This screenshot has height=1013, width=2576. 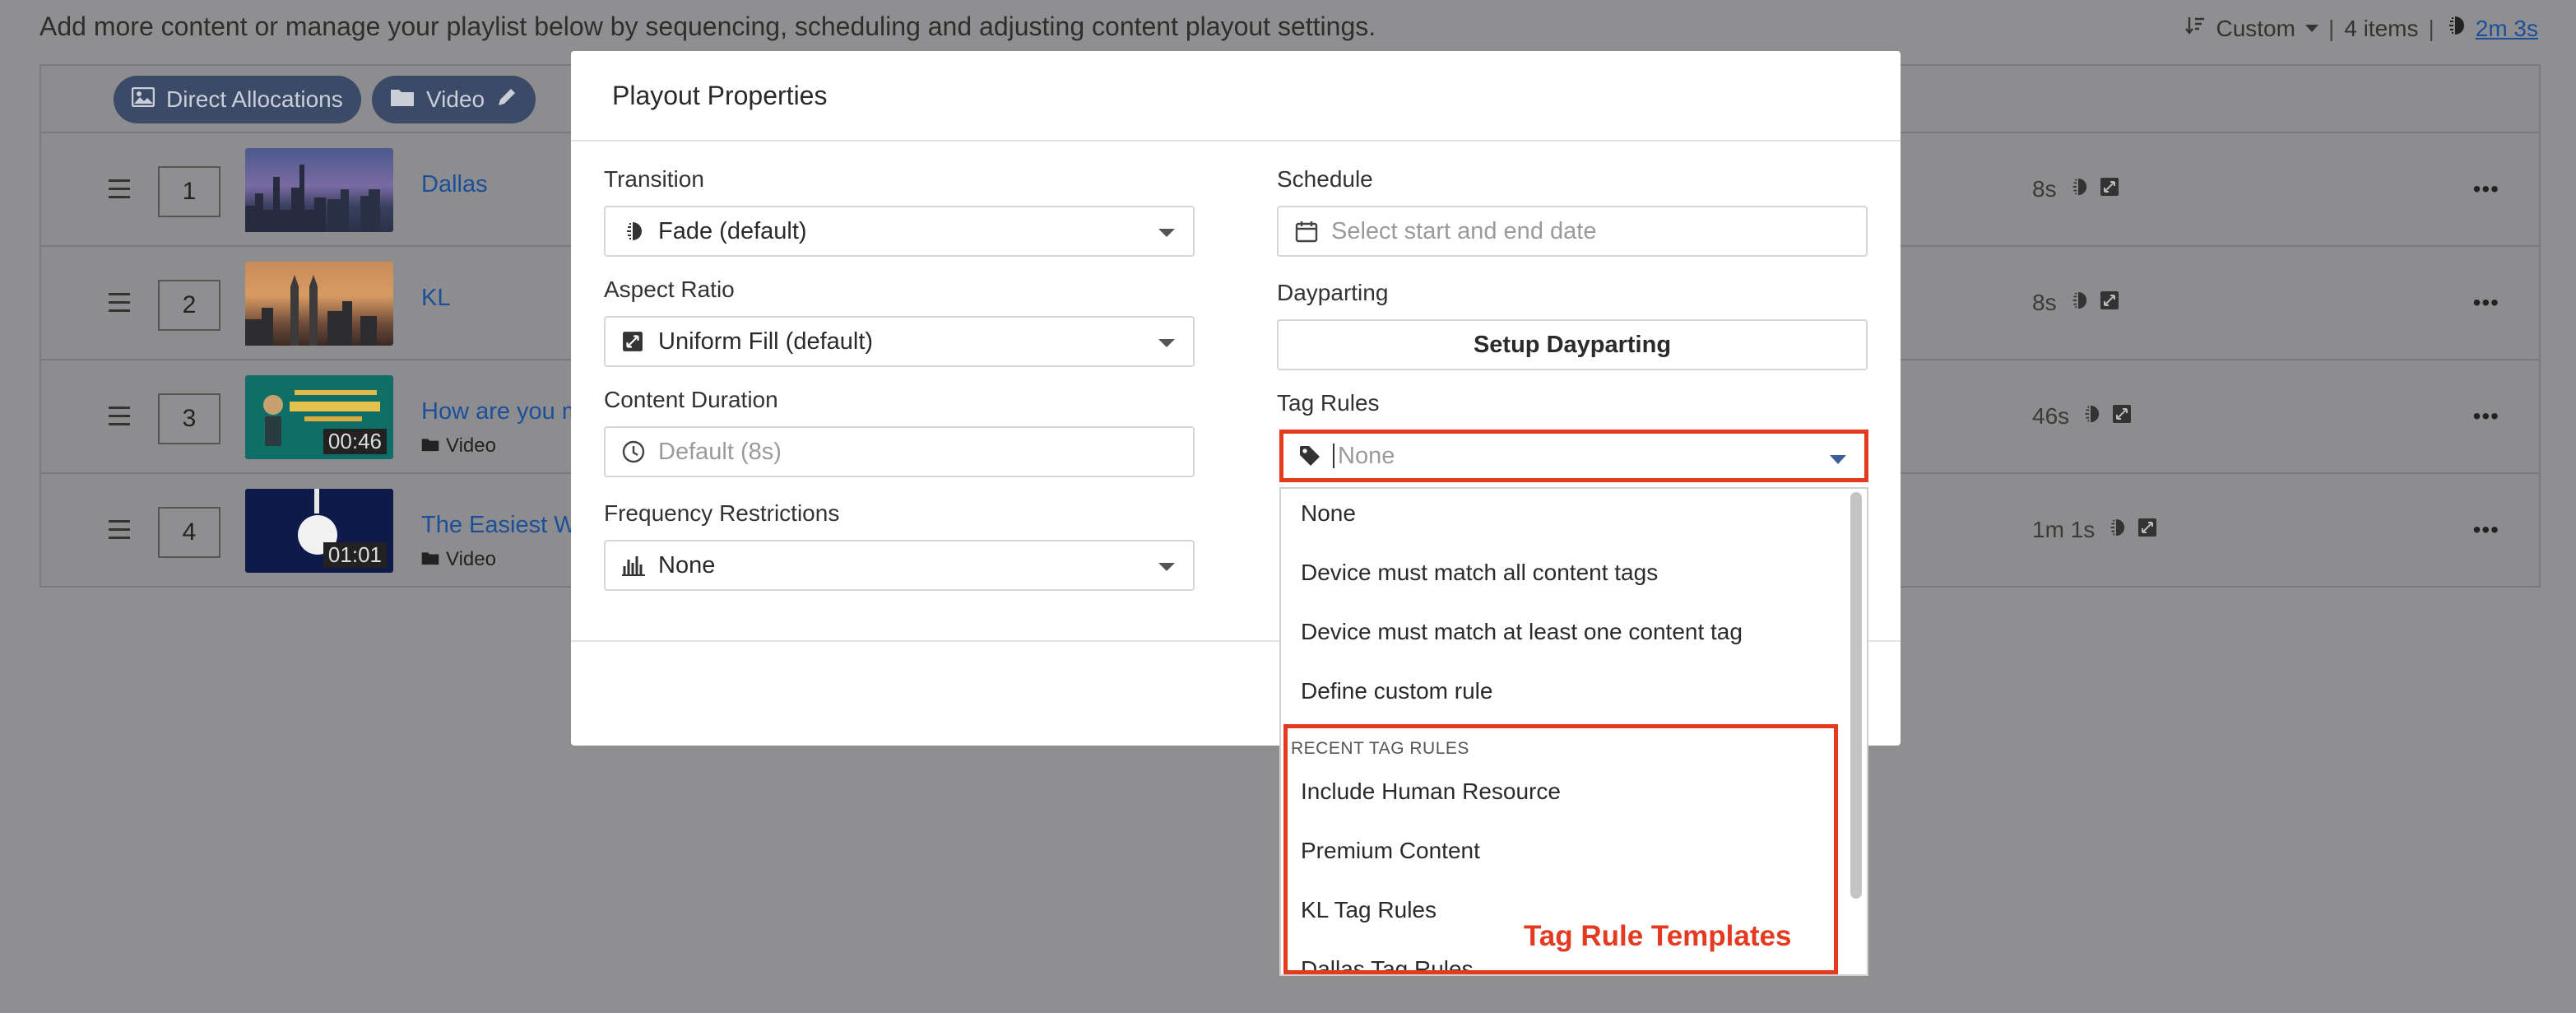 What do you see at coordinates (189, 305) in the screenshot?
I see `order-input: 2` at bounding box center [189, 305].